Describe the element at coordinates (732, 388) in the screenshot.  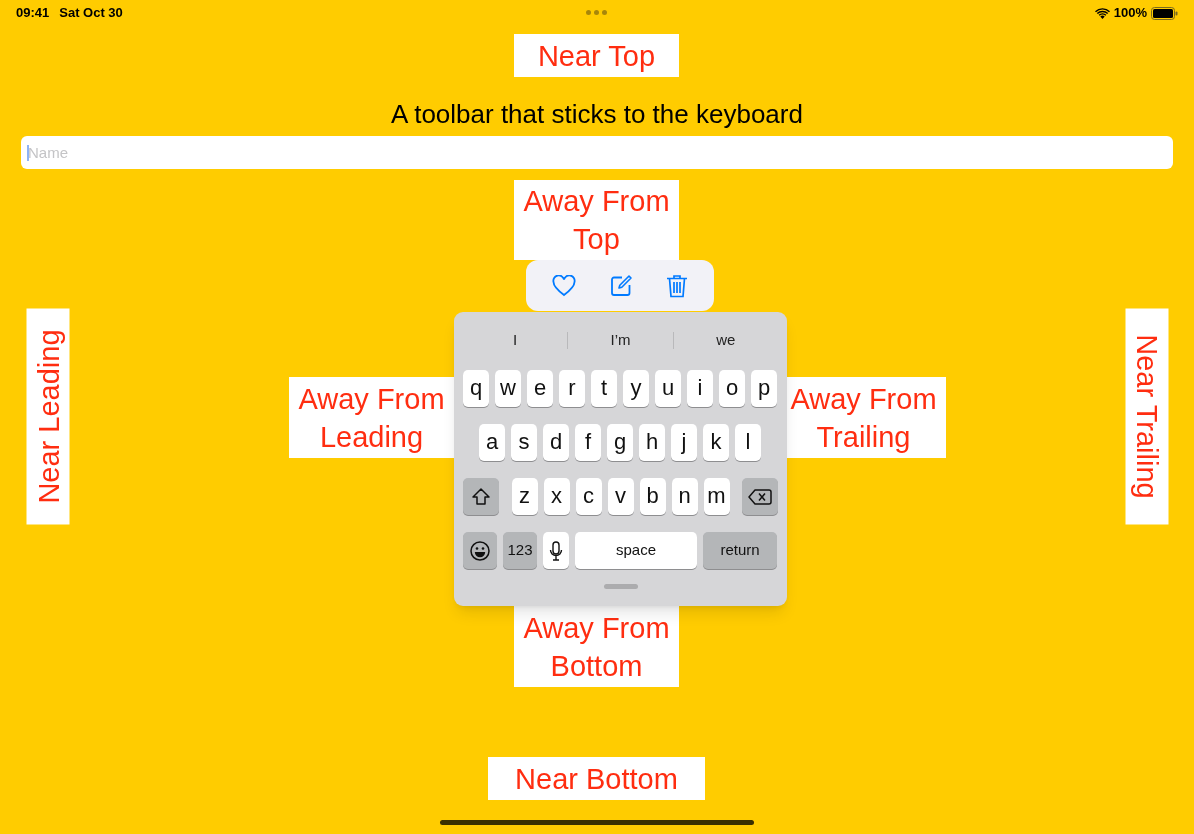
I see `letter-key: o` at that location.